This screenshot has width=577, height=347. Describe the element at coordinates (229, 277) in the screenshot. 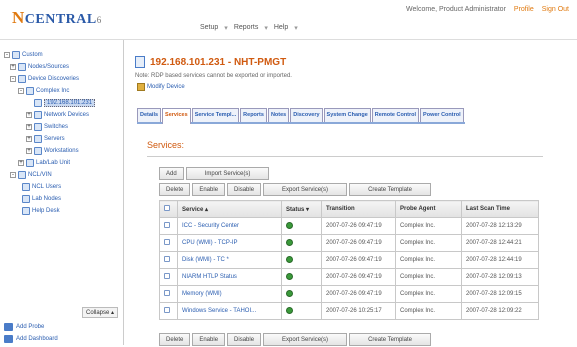

I see `service-name: NIARM HTLP Status` at that location.